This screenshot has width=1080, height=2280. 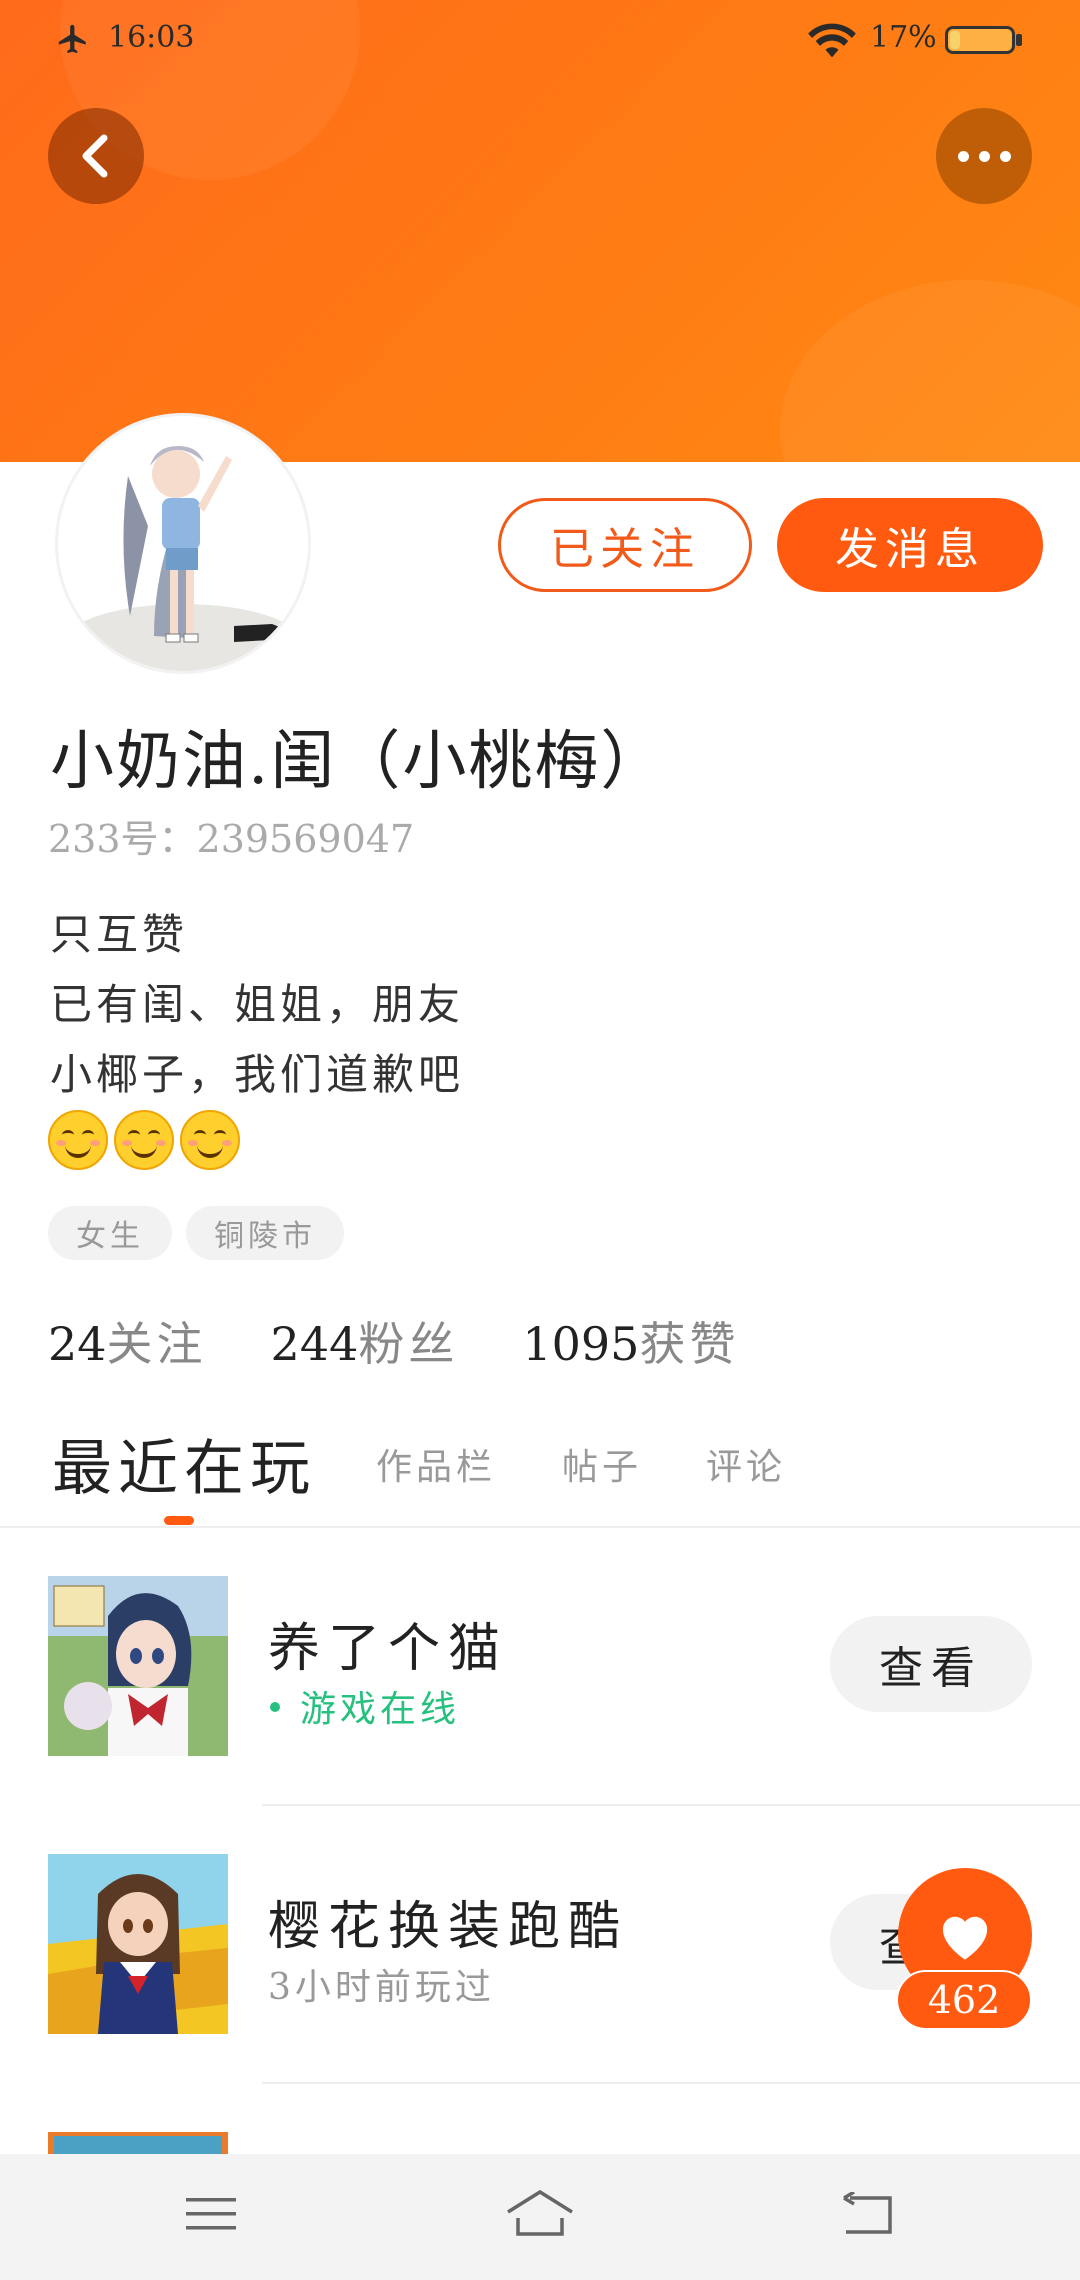 I want to click on profile-bio: 只互赞 已有闺、姐姐，朋友 小椰子，我们道歉吧, so click(x=257, y=1005).